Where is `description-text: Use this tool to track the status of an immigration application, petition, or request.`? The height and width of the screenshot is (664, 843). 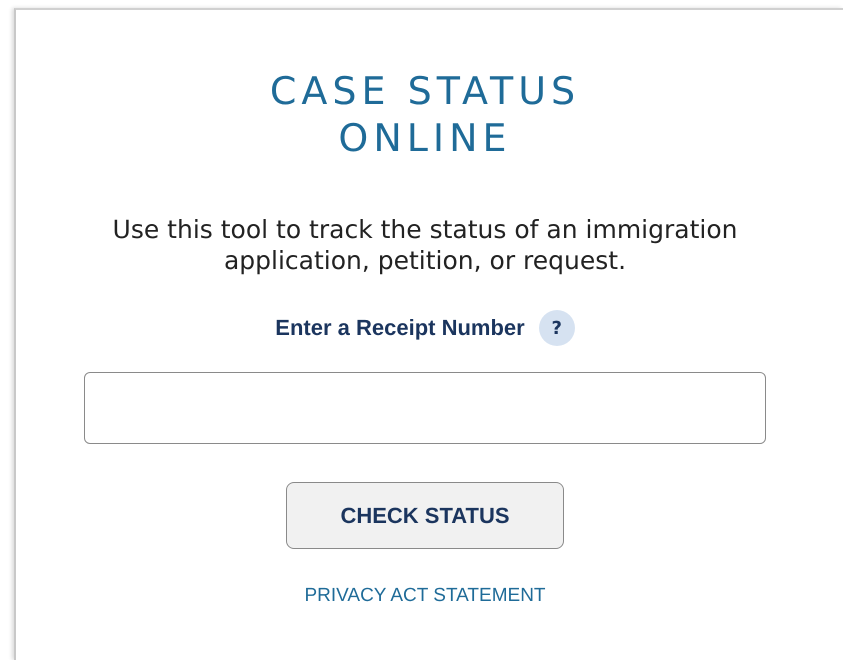
description-text: Use this tool to track the status of an immigration application, petition, or request. is located at coordinates (425, 245).